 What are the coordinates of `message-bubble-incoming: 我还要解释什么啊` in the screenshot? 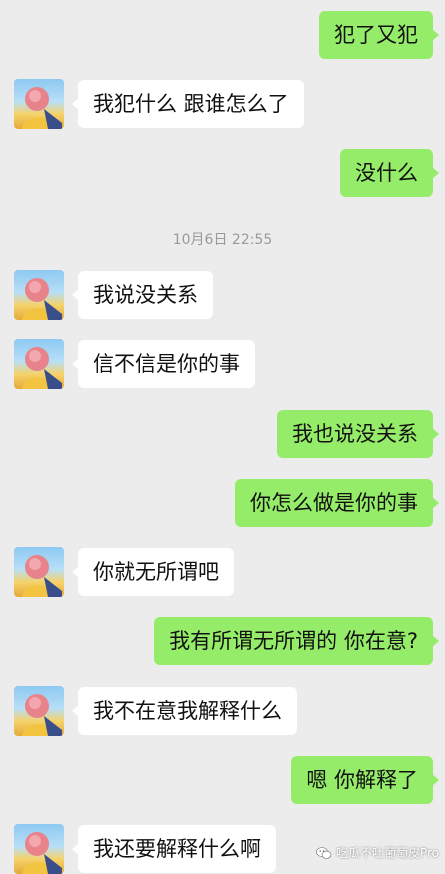 It's located at (174, 849).